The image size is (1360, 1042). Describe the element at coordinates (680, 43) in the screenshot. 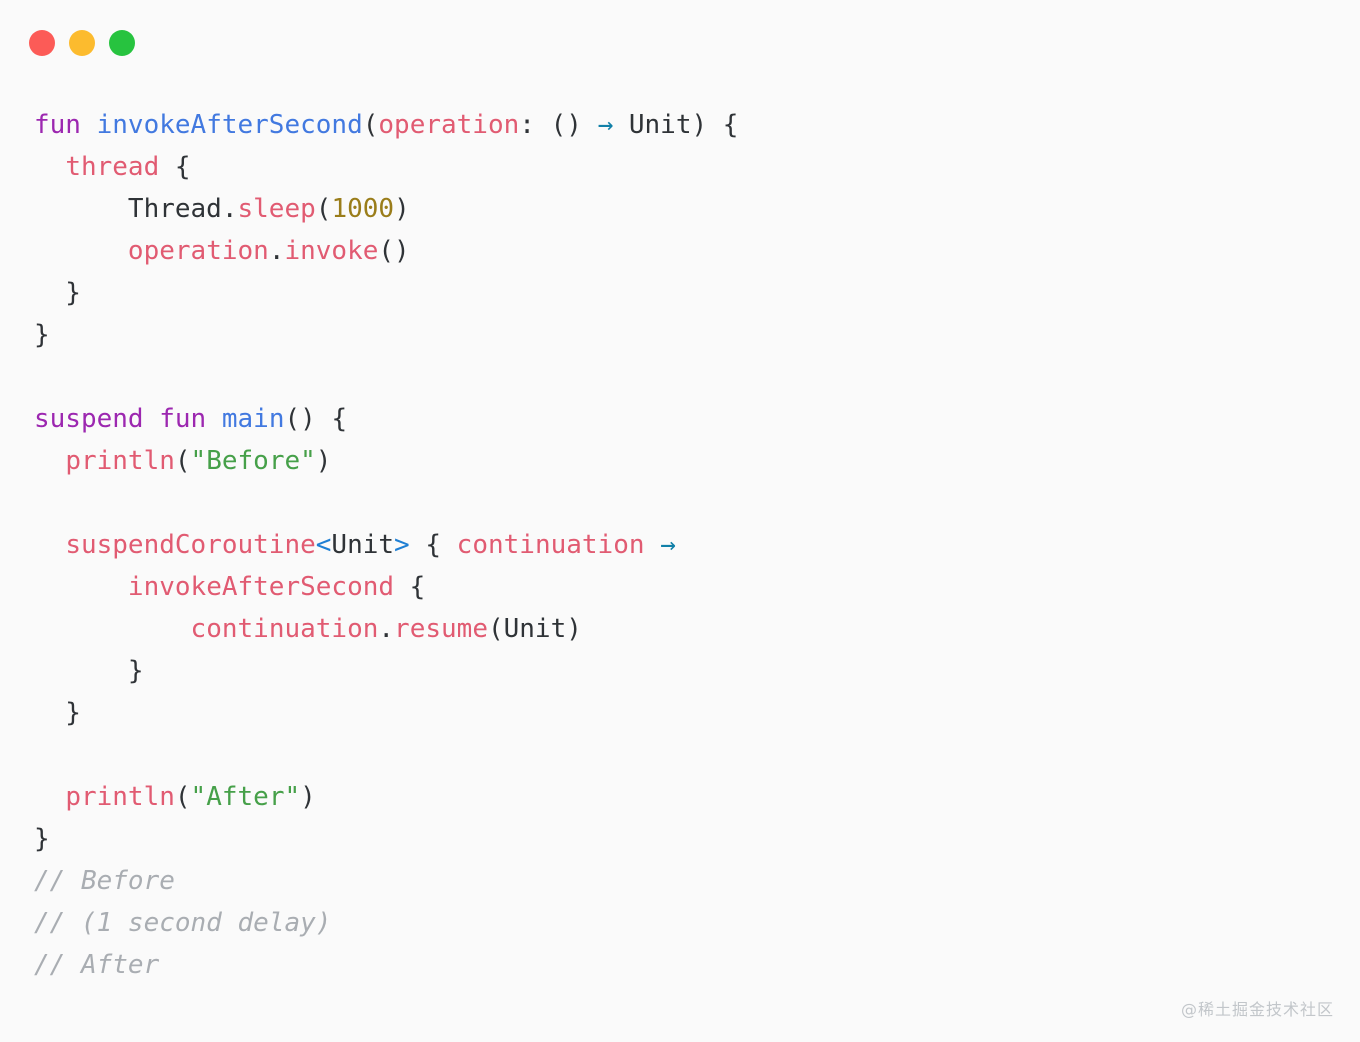

I see `window-titlebar` at that location.